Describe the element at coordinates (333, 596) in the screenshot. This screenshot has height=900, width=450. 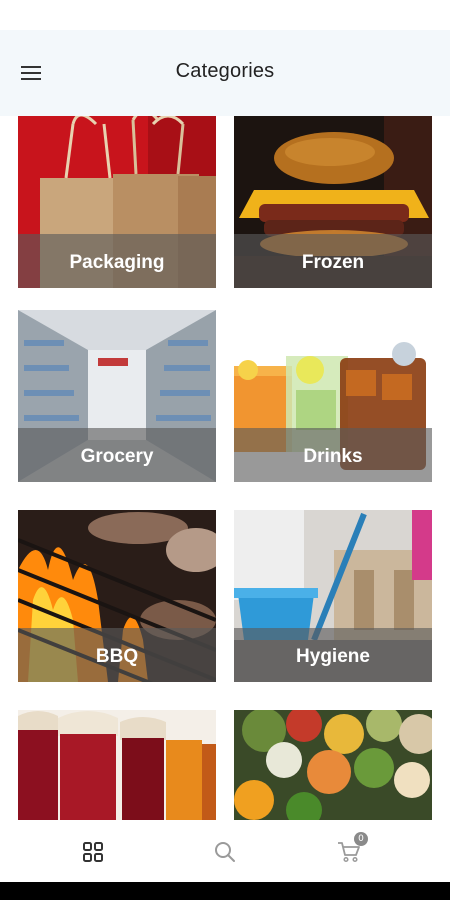
I see `category-card-hygiene: Hygiene` at that location.